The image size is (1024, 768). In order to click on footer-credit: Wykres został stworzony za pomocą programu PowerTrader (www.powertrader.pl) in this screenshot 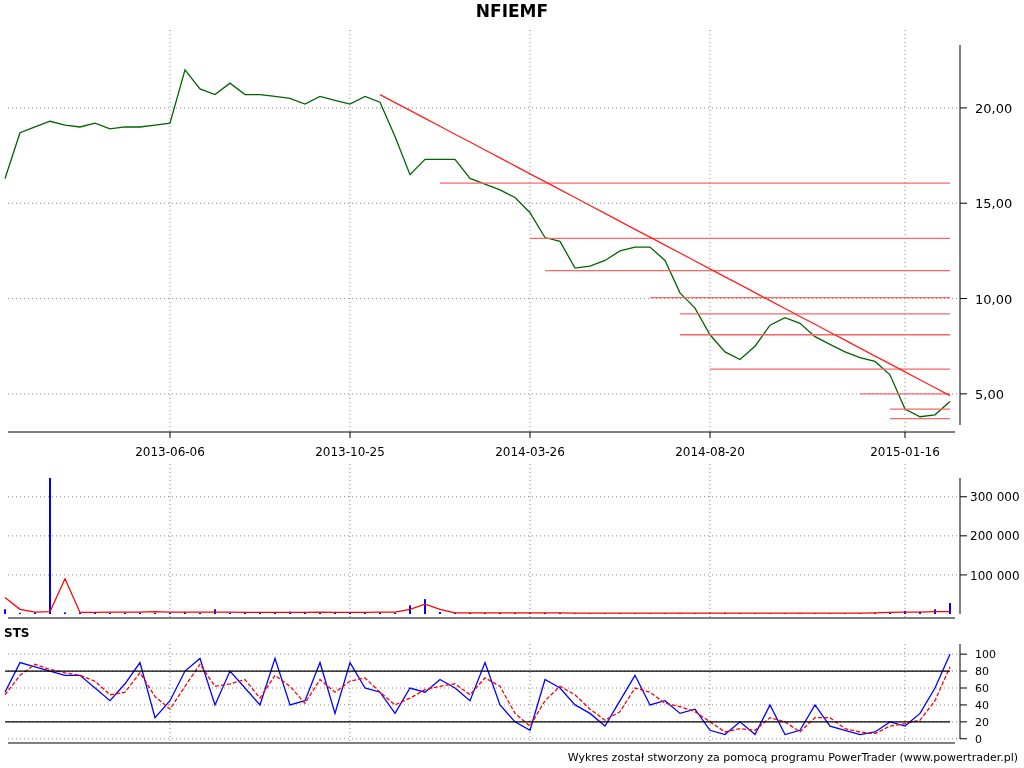, I will do `click(792, 758)`.